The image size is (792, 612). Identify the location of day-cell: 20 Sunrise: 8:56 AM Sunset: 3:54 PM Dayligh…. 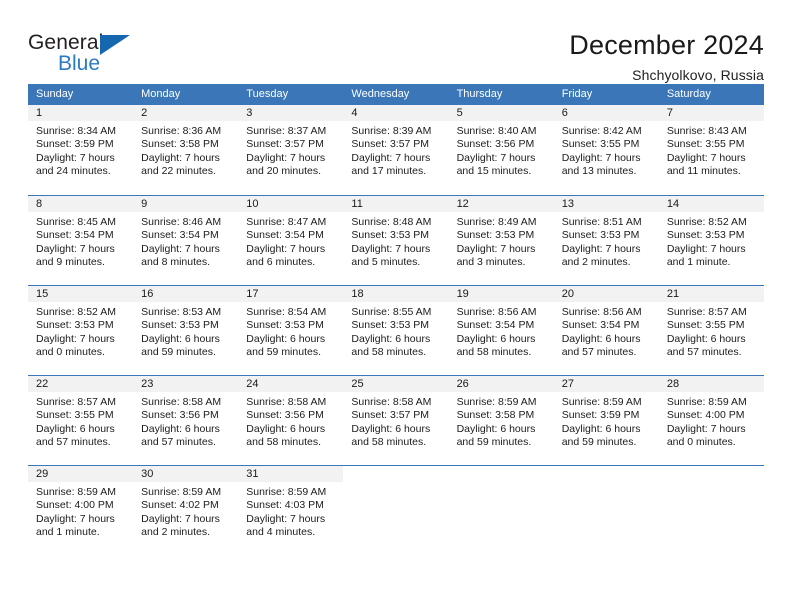
(606, 330).